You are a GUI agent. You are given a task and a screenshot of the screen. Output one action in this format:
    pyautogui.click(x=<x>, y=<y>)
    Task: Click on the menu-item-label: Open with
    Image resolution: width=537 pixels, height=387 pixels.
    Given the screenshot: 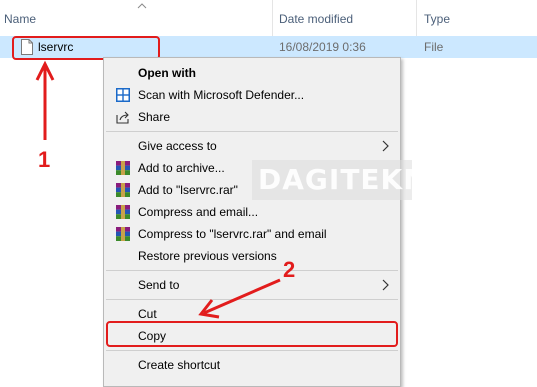 What is the action you would take?
    pyautogui.click(x=167, y=73)
    